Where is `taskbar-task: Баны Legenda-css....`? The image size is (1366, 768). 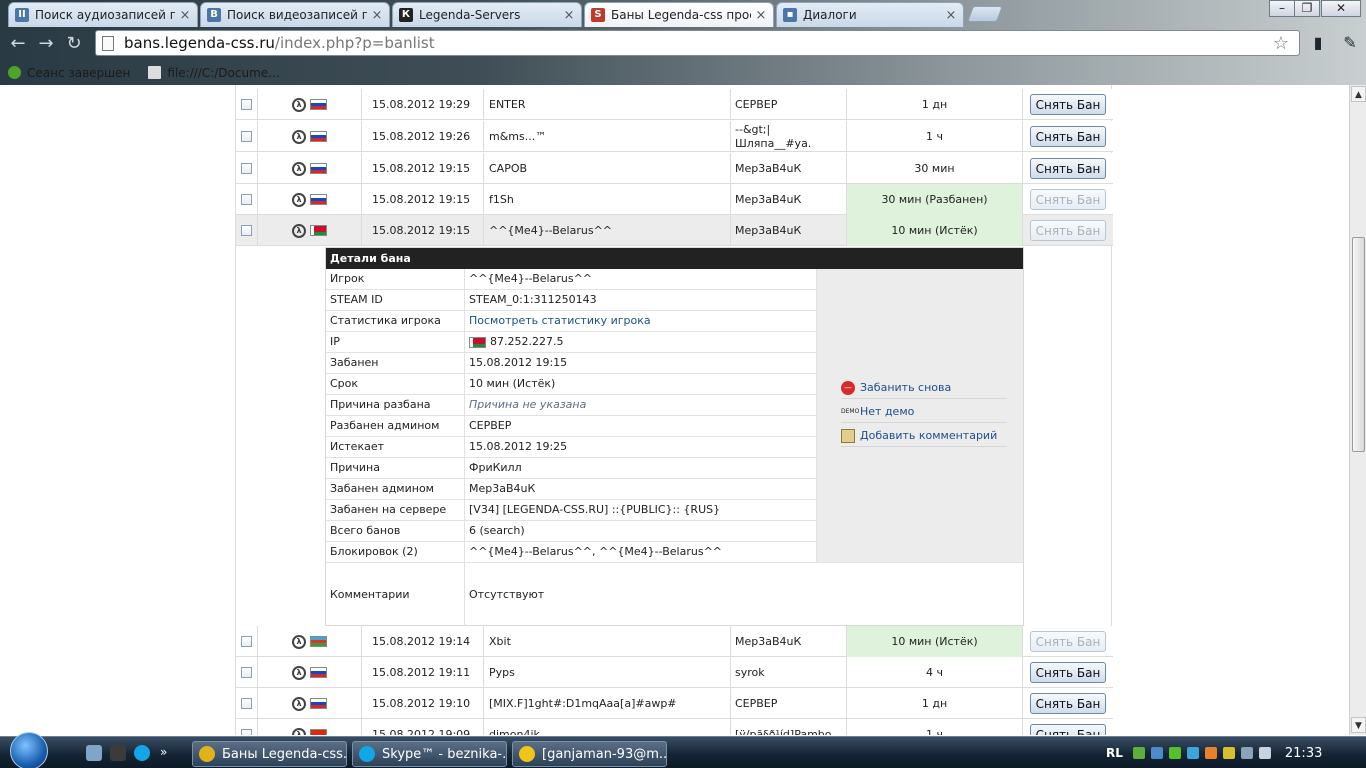
taskbar-task: Баны Legenda-css.... is located at coordinates (269, 754).